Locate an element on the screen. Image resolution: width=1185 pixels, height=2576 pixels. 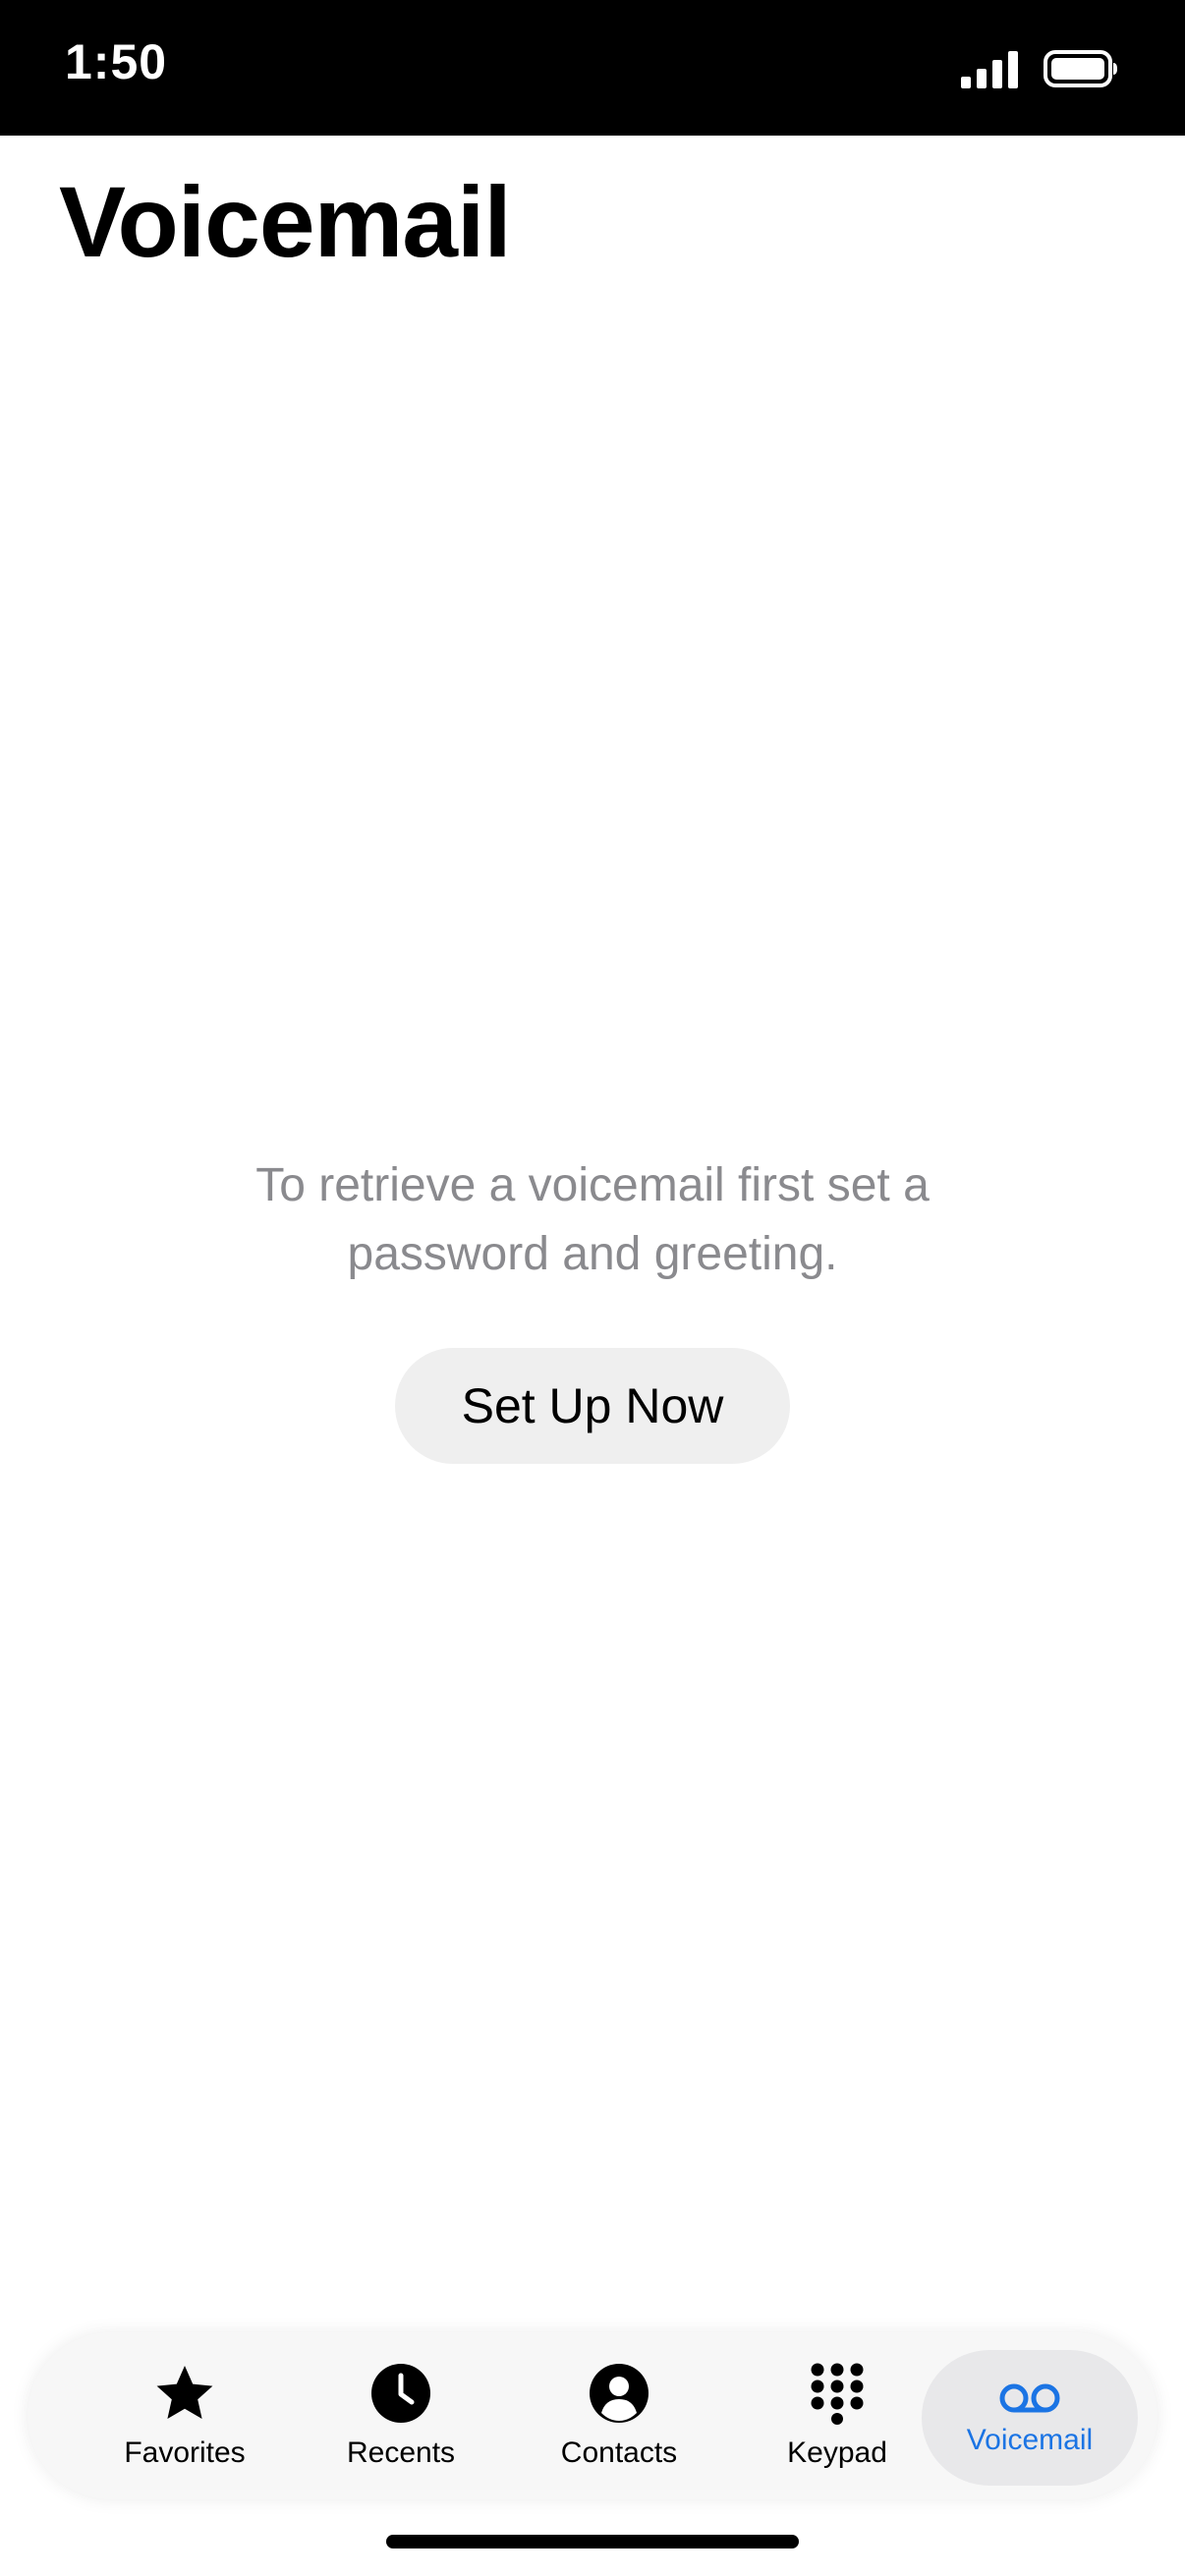
tab-favorites: Favorites is located at coordinates (185, 2415).